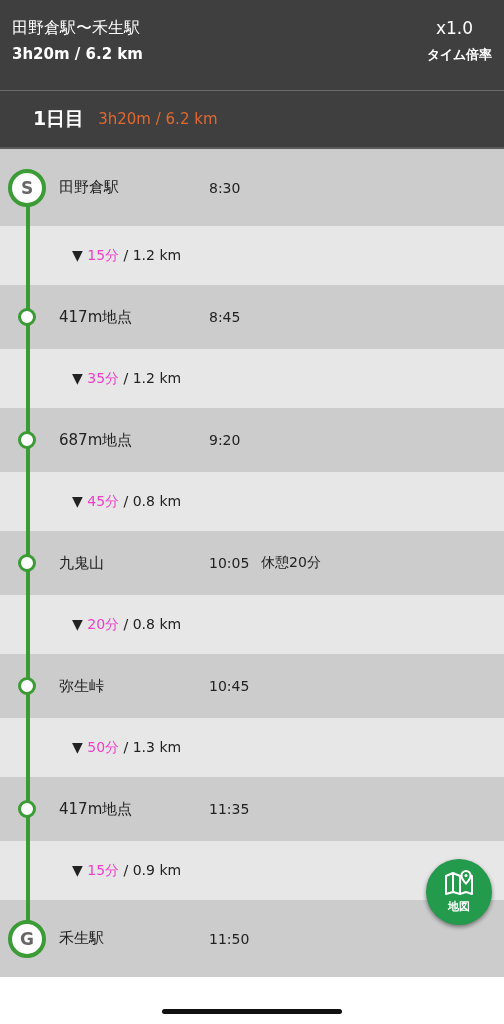  Describe the element at coordinates (81, 563) in the screenshot. I see `point-name: 九鬼山` at that location.